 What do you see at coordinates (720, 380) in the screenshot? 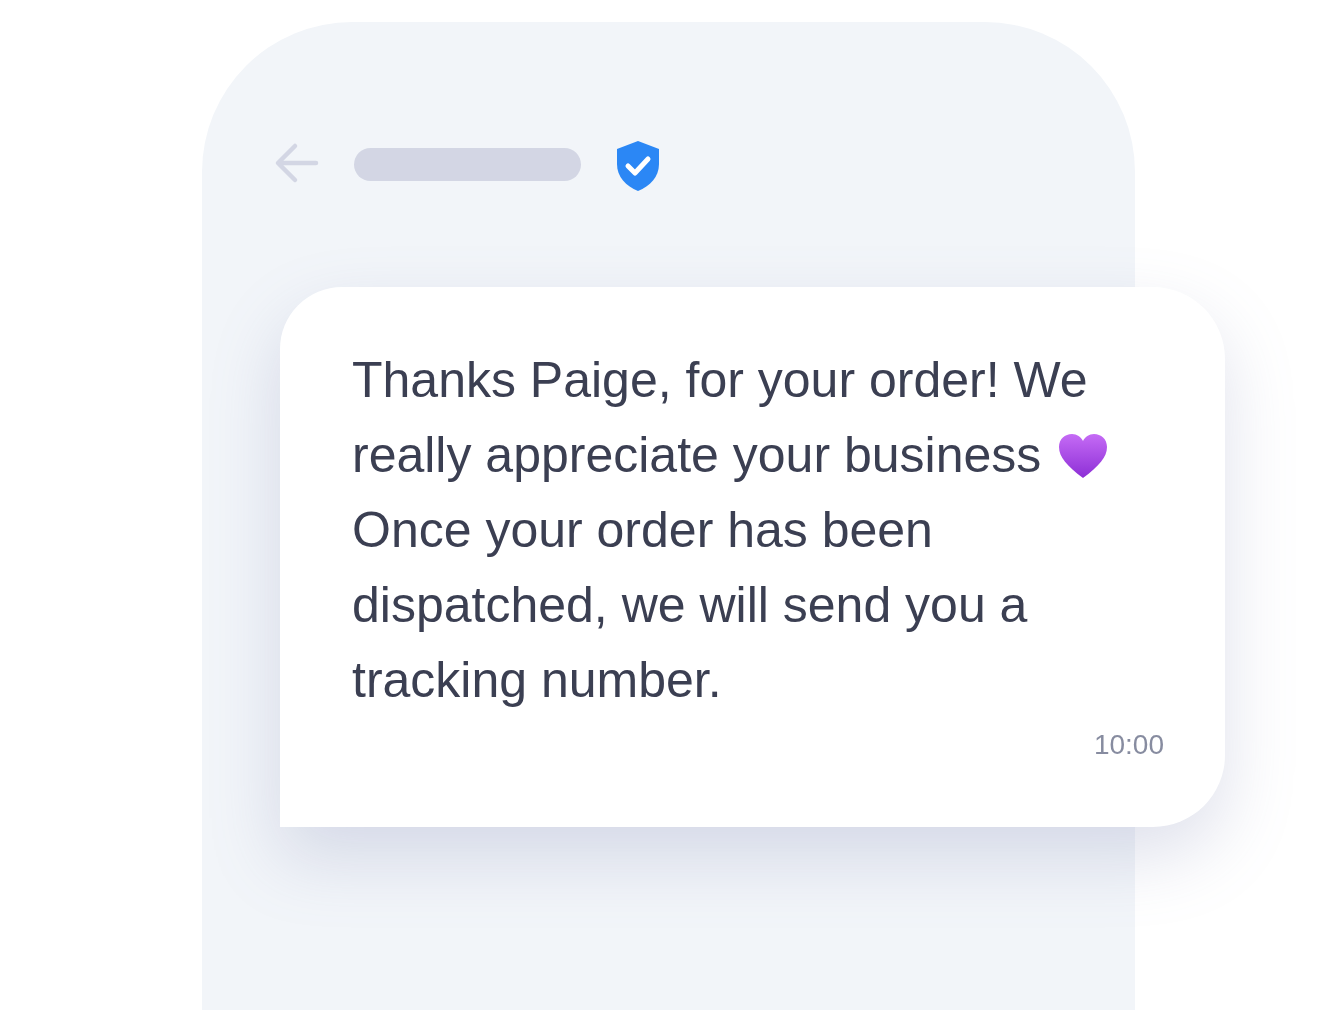
I see `message-text: Thanks Paige, for your order! We` at bounding box center [720, 380].